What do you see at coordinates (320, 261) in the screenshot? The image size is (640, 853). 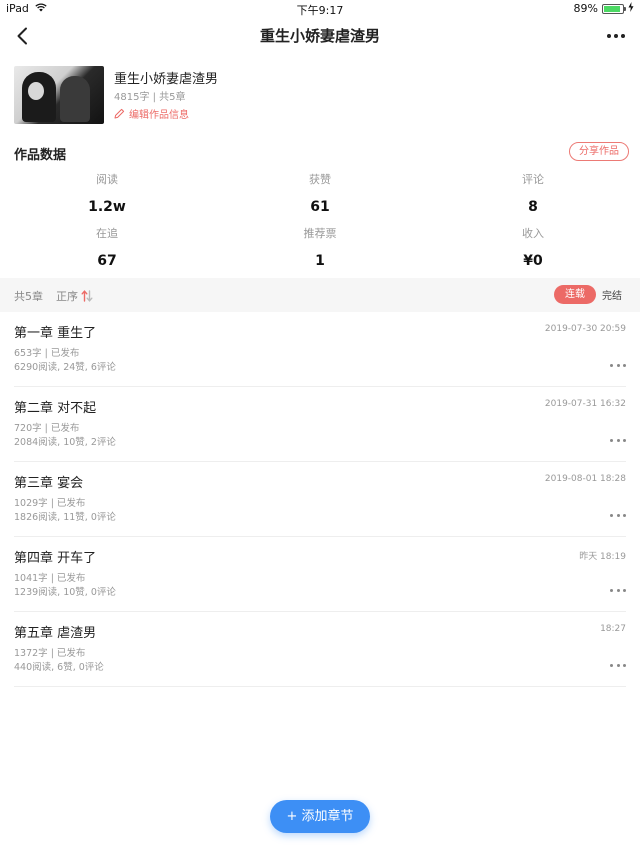 I see `stat-value: 1` at bounding box center [320, 261].